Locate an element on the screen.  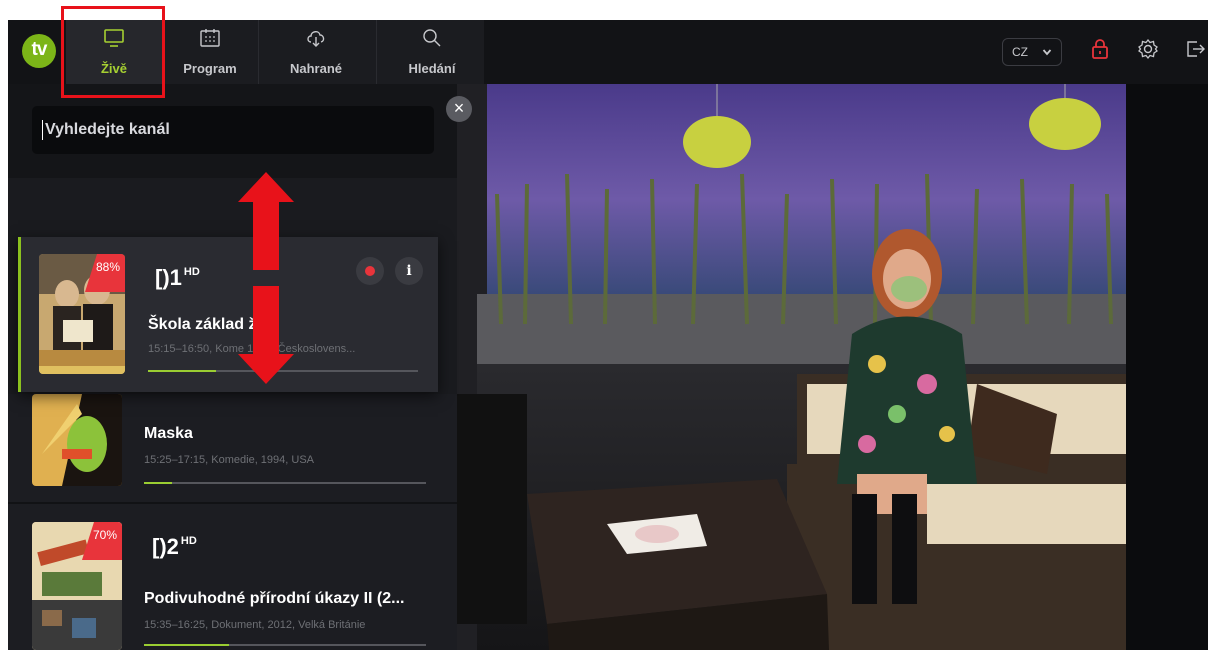
info-icon: i is located at coordinates (409, 271).